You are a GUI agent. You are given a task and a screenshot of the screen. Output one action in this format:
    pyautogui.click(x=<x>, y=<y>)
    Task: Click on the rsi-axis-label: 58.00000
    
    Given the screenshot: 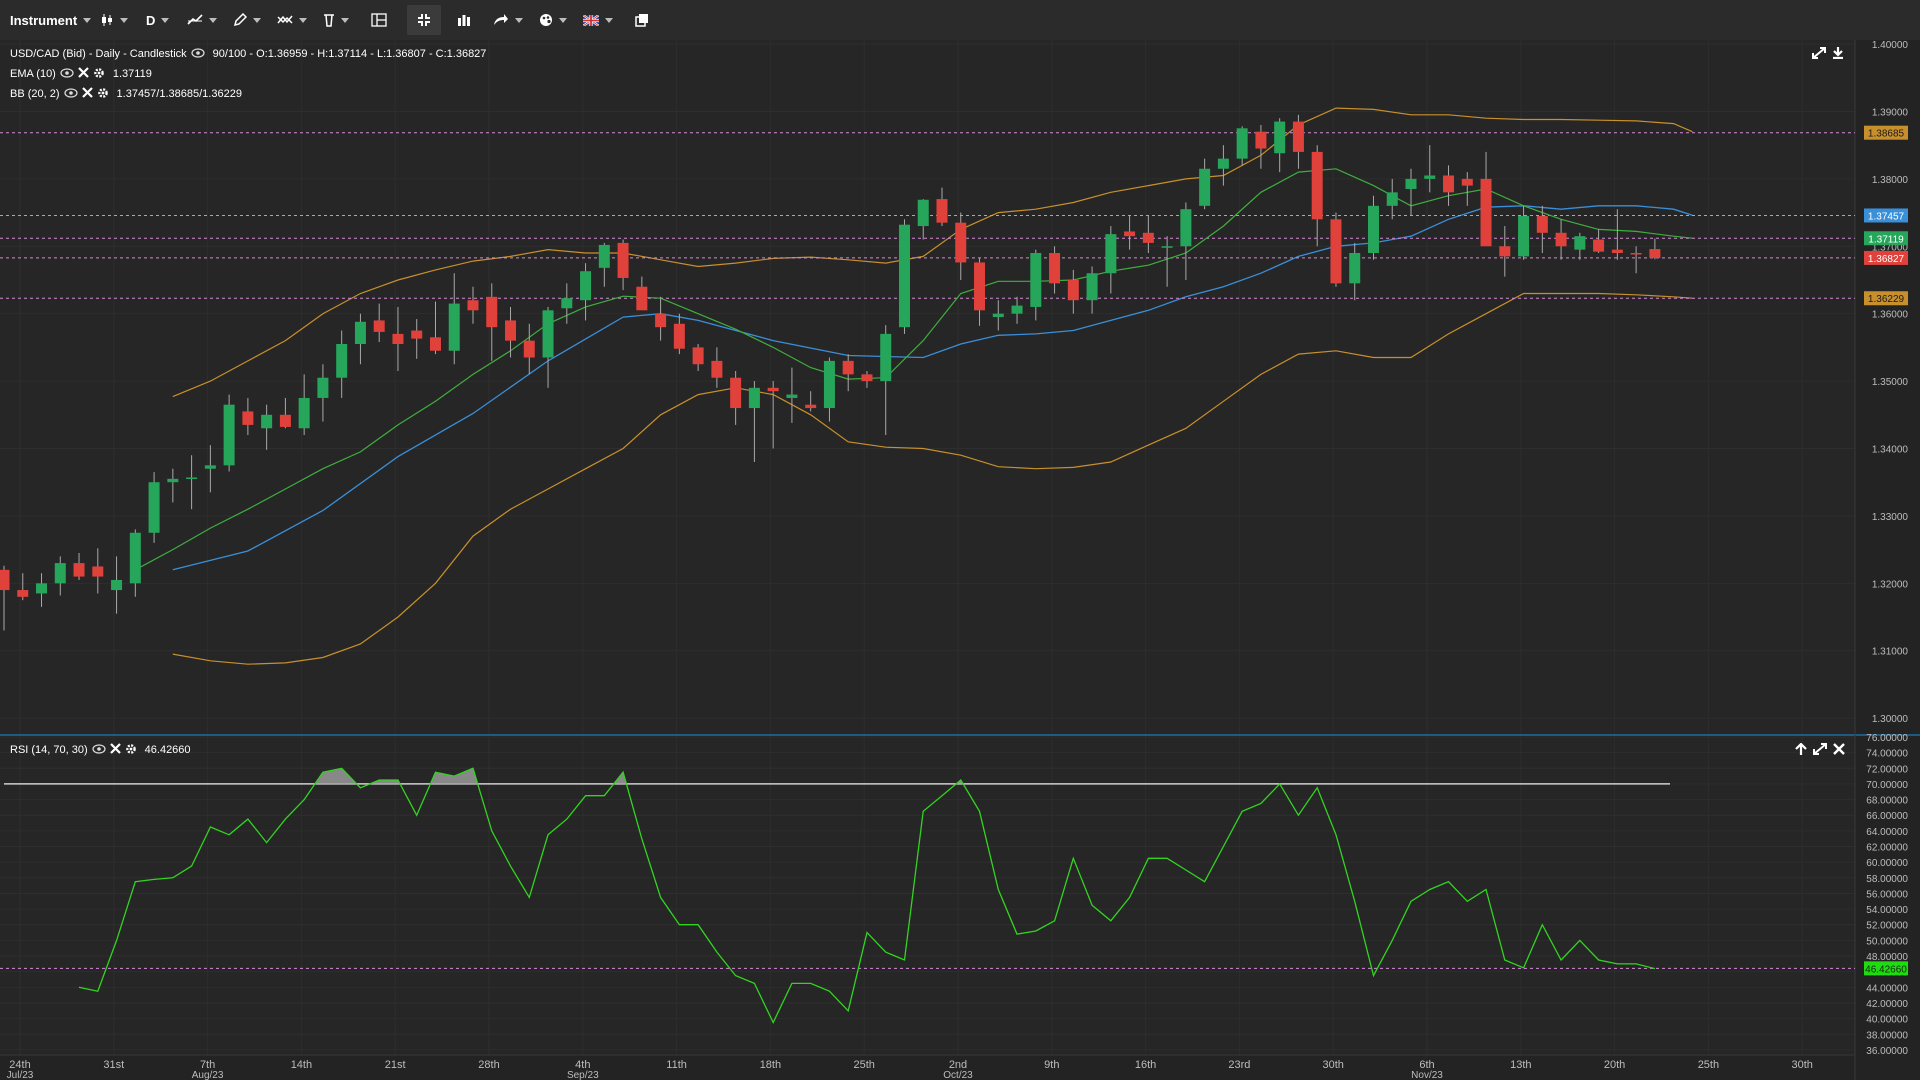 What is the action you would take?
    pyautogui.click(x=1887, y=879)
    